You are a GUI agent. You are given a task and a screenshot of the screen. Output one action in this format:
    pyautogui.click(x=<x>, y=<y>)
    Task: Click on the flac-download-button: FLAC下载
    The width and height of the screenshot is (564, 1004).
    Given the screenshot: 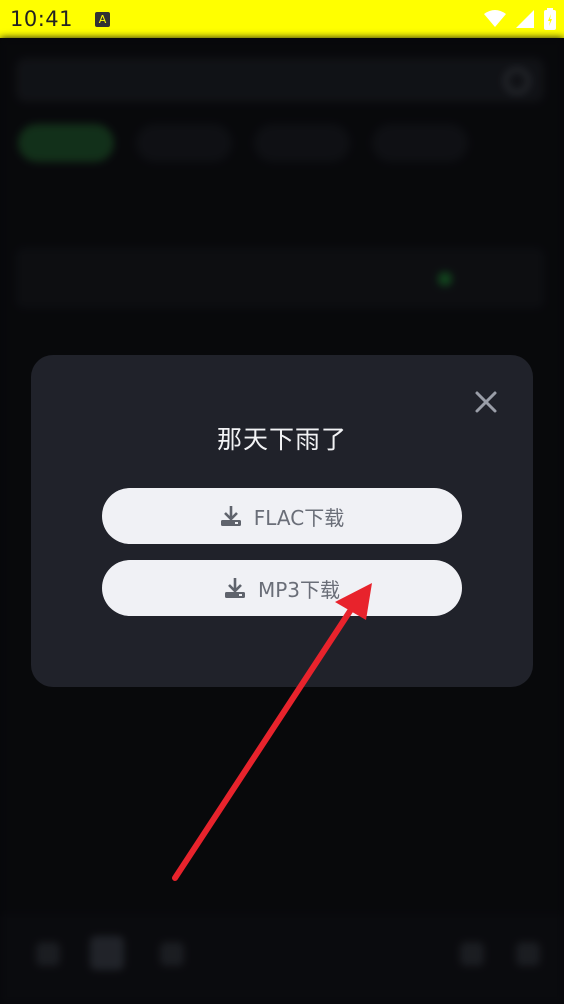 What is the action you would take?
    pyautogui.click(x=282, y=516)
    